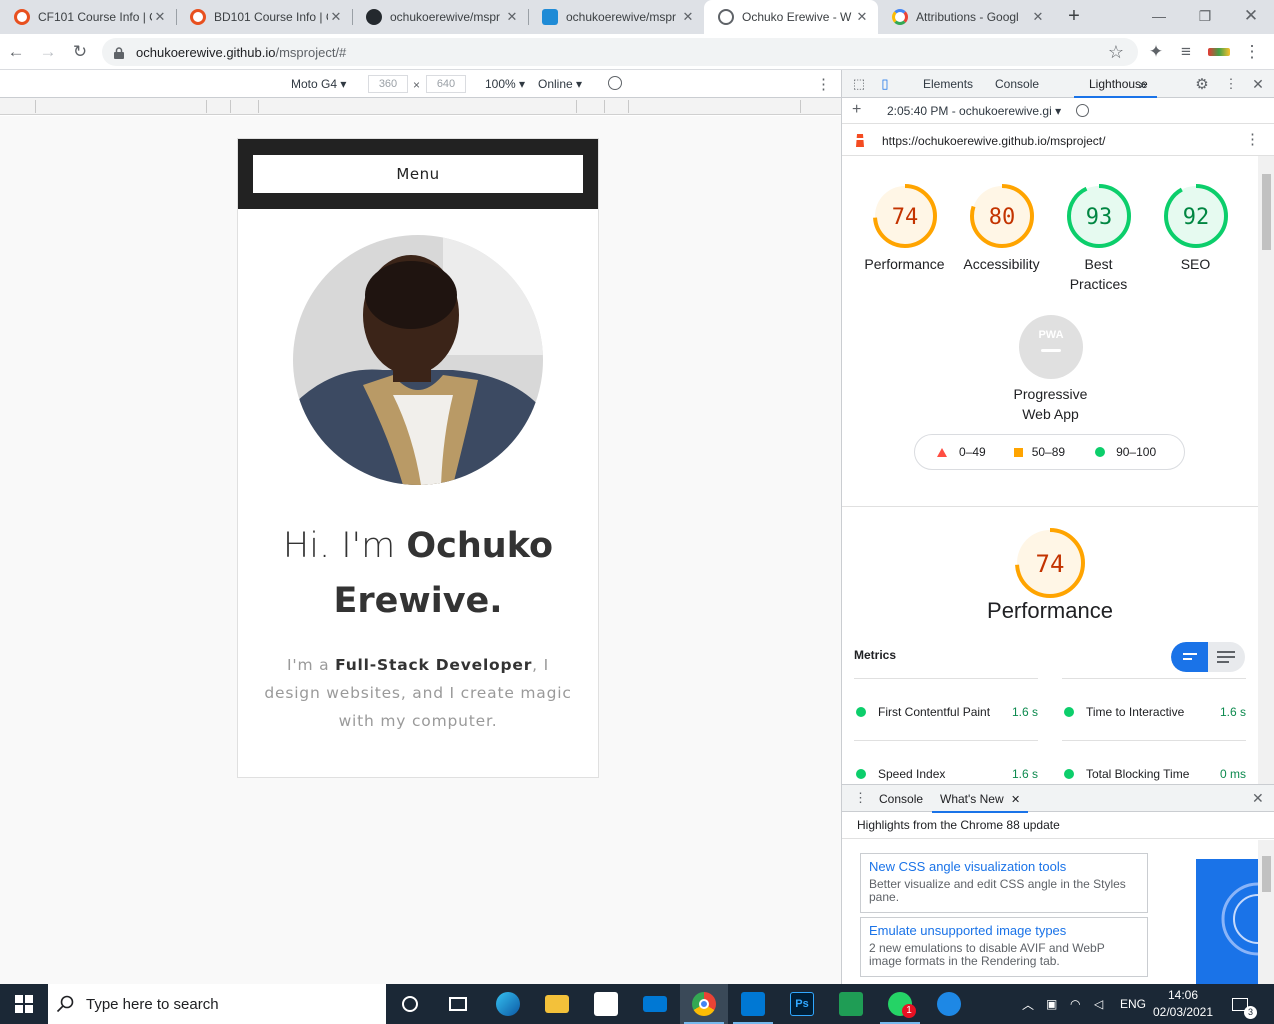 This screenshot has width=1274, height=1024. Describe the element at coordinates (753, 1004) in the screenshot. I see `vscode-icon` at that location.